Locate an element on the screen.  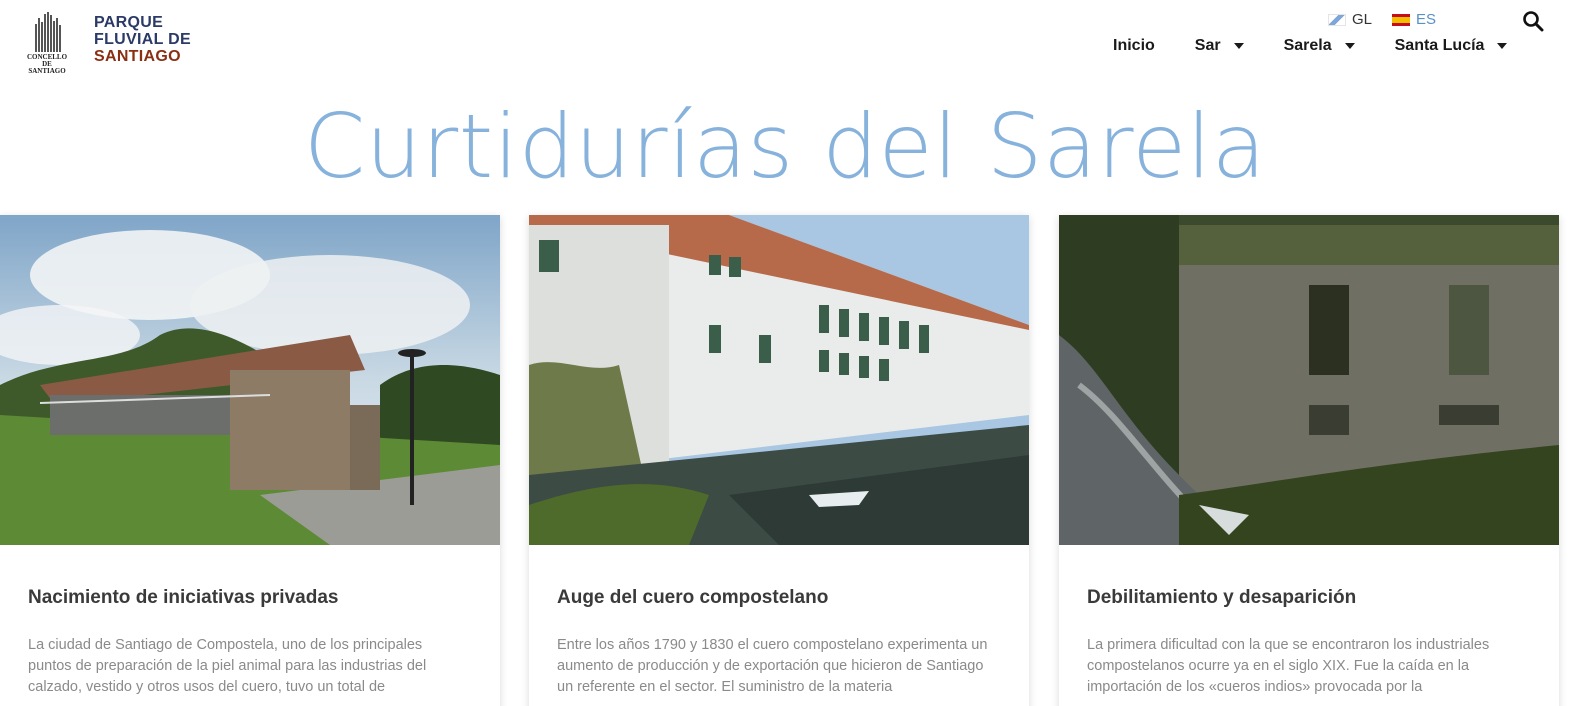
nav-santa-lucia: Santa Lucía is located at coordinates (1451, 46).